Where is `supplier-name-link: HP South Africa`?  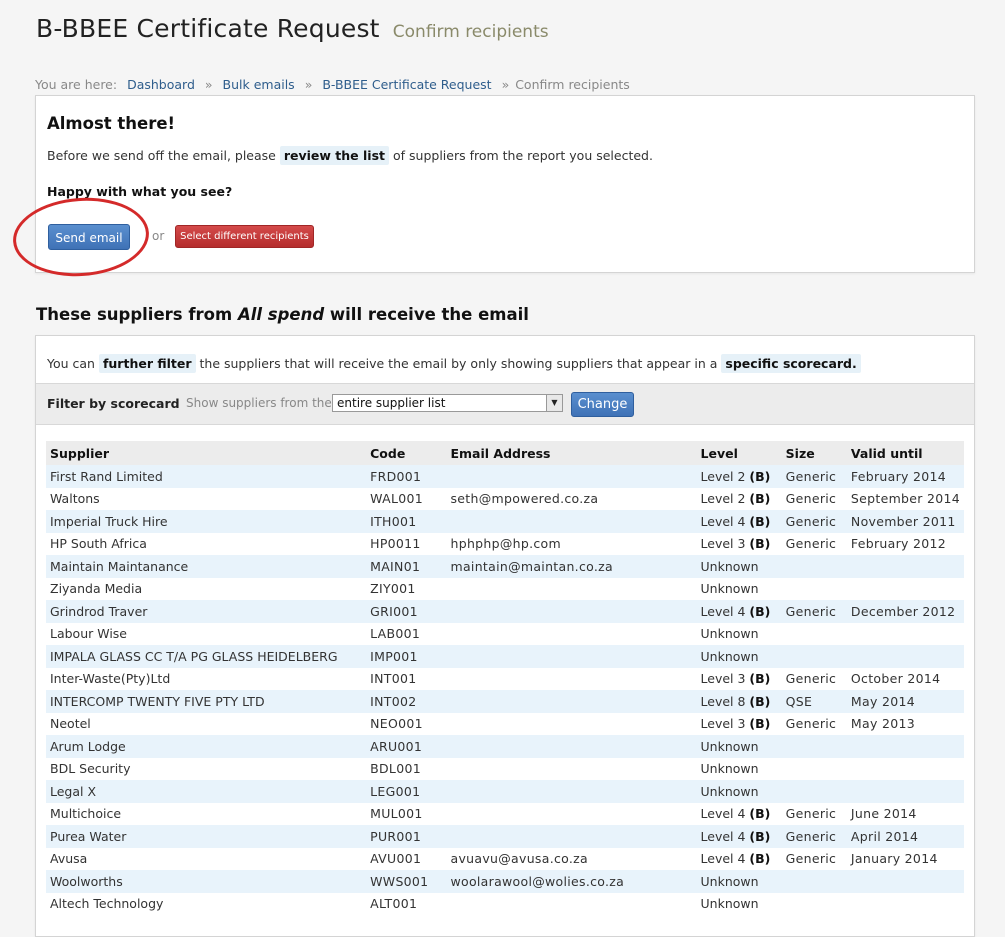
supplier-name-link: HP South Africa is located at coordinates (206, 543).